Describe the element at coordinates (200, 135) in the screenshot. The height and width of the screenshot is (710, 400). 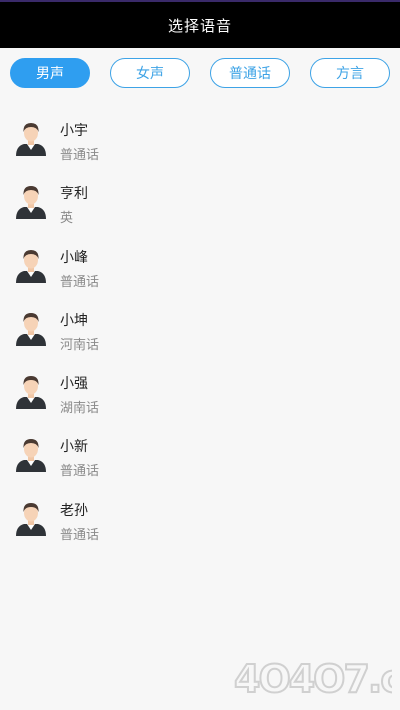
I see `voice-item: 小宇 普通话` at that location.